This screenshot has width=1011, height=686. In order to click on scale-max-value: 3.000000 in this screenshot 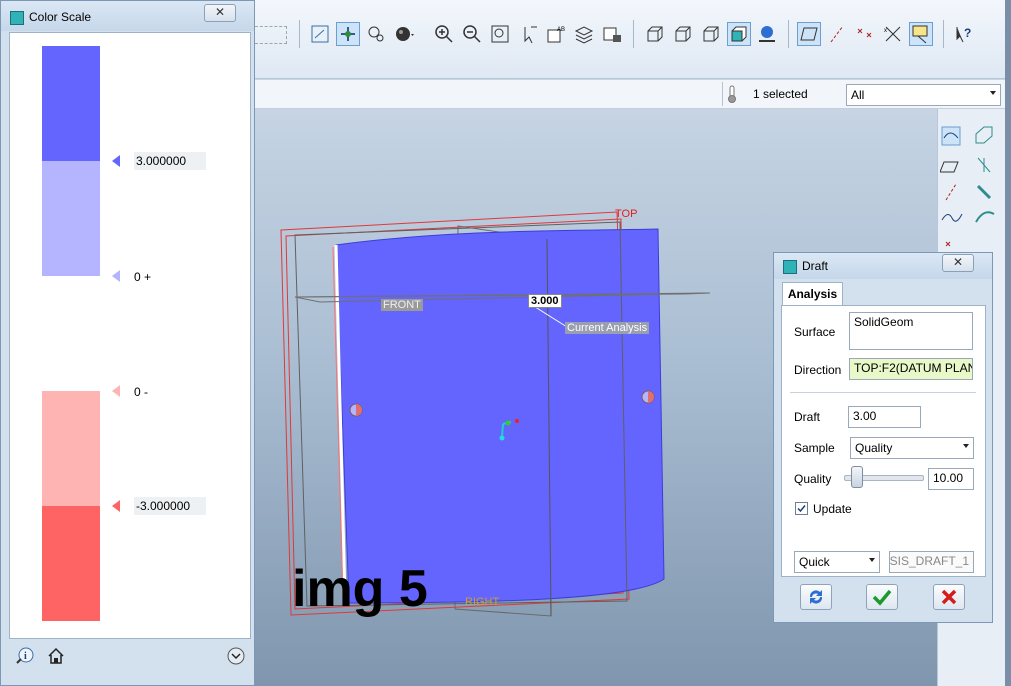, I will do `click(170, 161)`.